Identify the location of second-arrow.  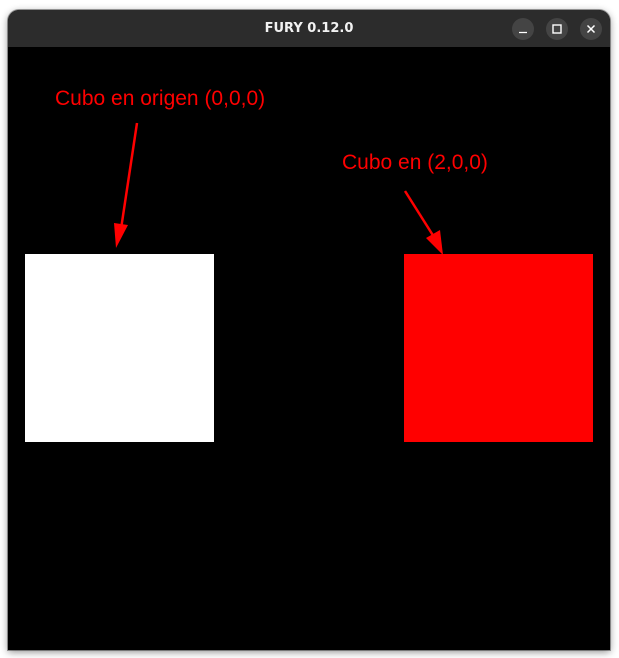
(423, 222).